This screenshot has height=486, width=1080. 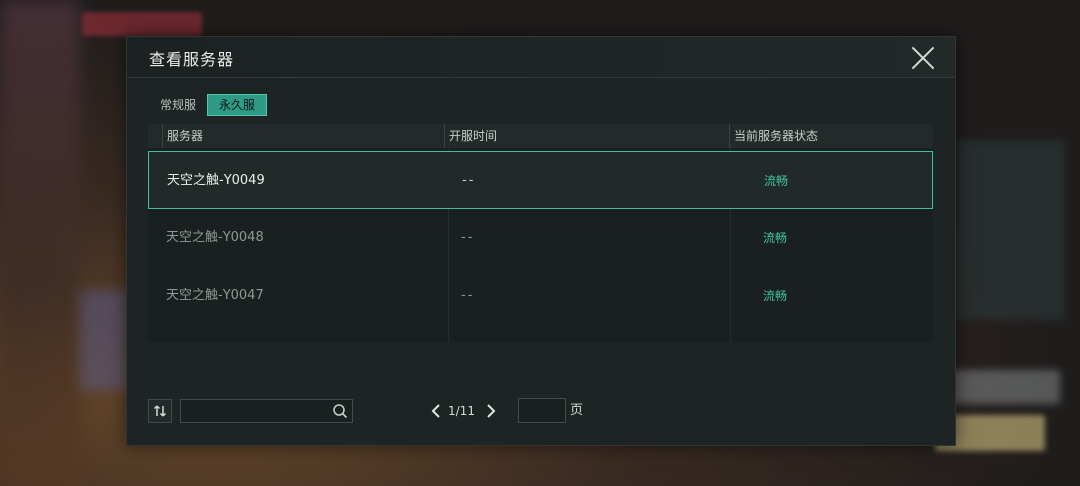 I want to click on background-blur-button, so click(x=1000, y=387).